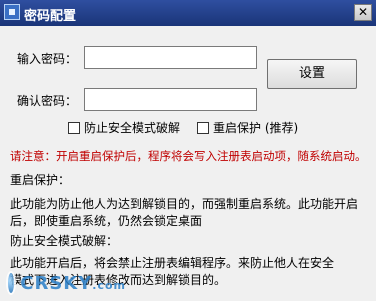 This screenshot has height=301, width=376. I want to click on setup-button: 设置, so click(312, 74).